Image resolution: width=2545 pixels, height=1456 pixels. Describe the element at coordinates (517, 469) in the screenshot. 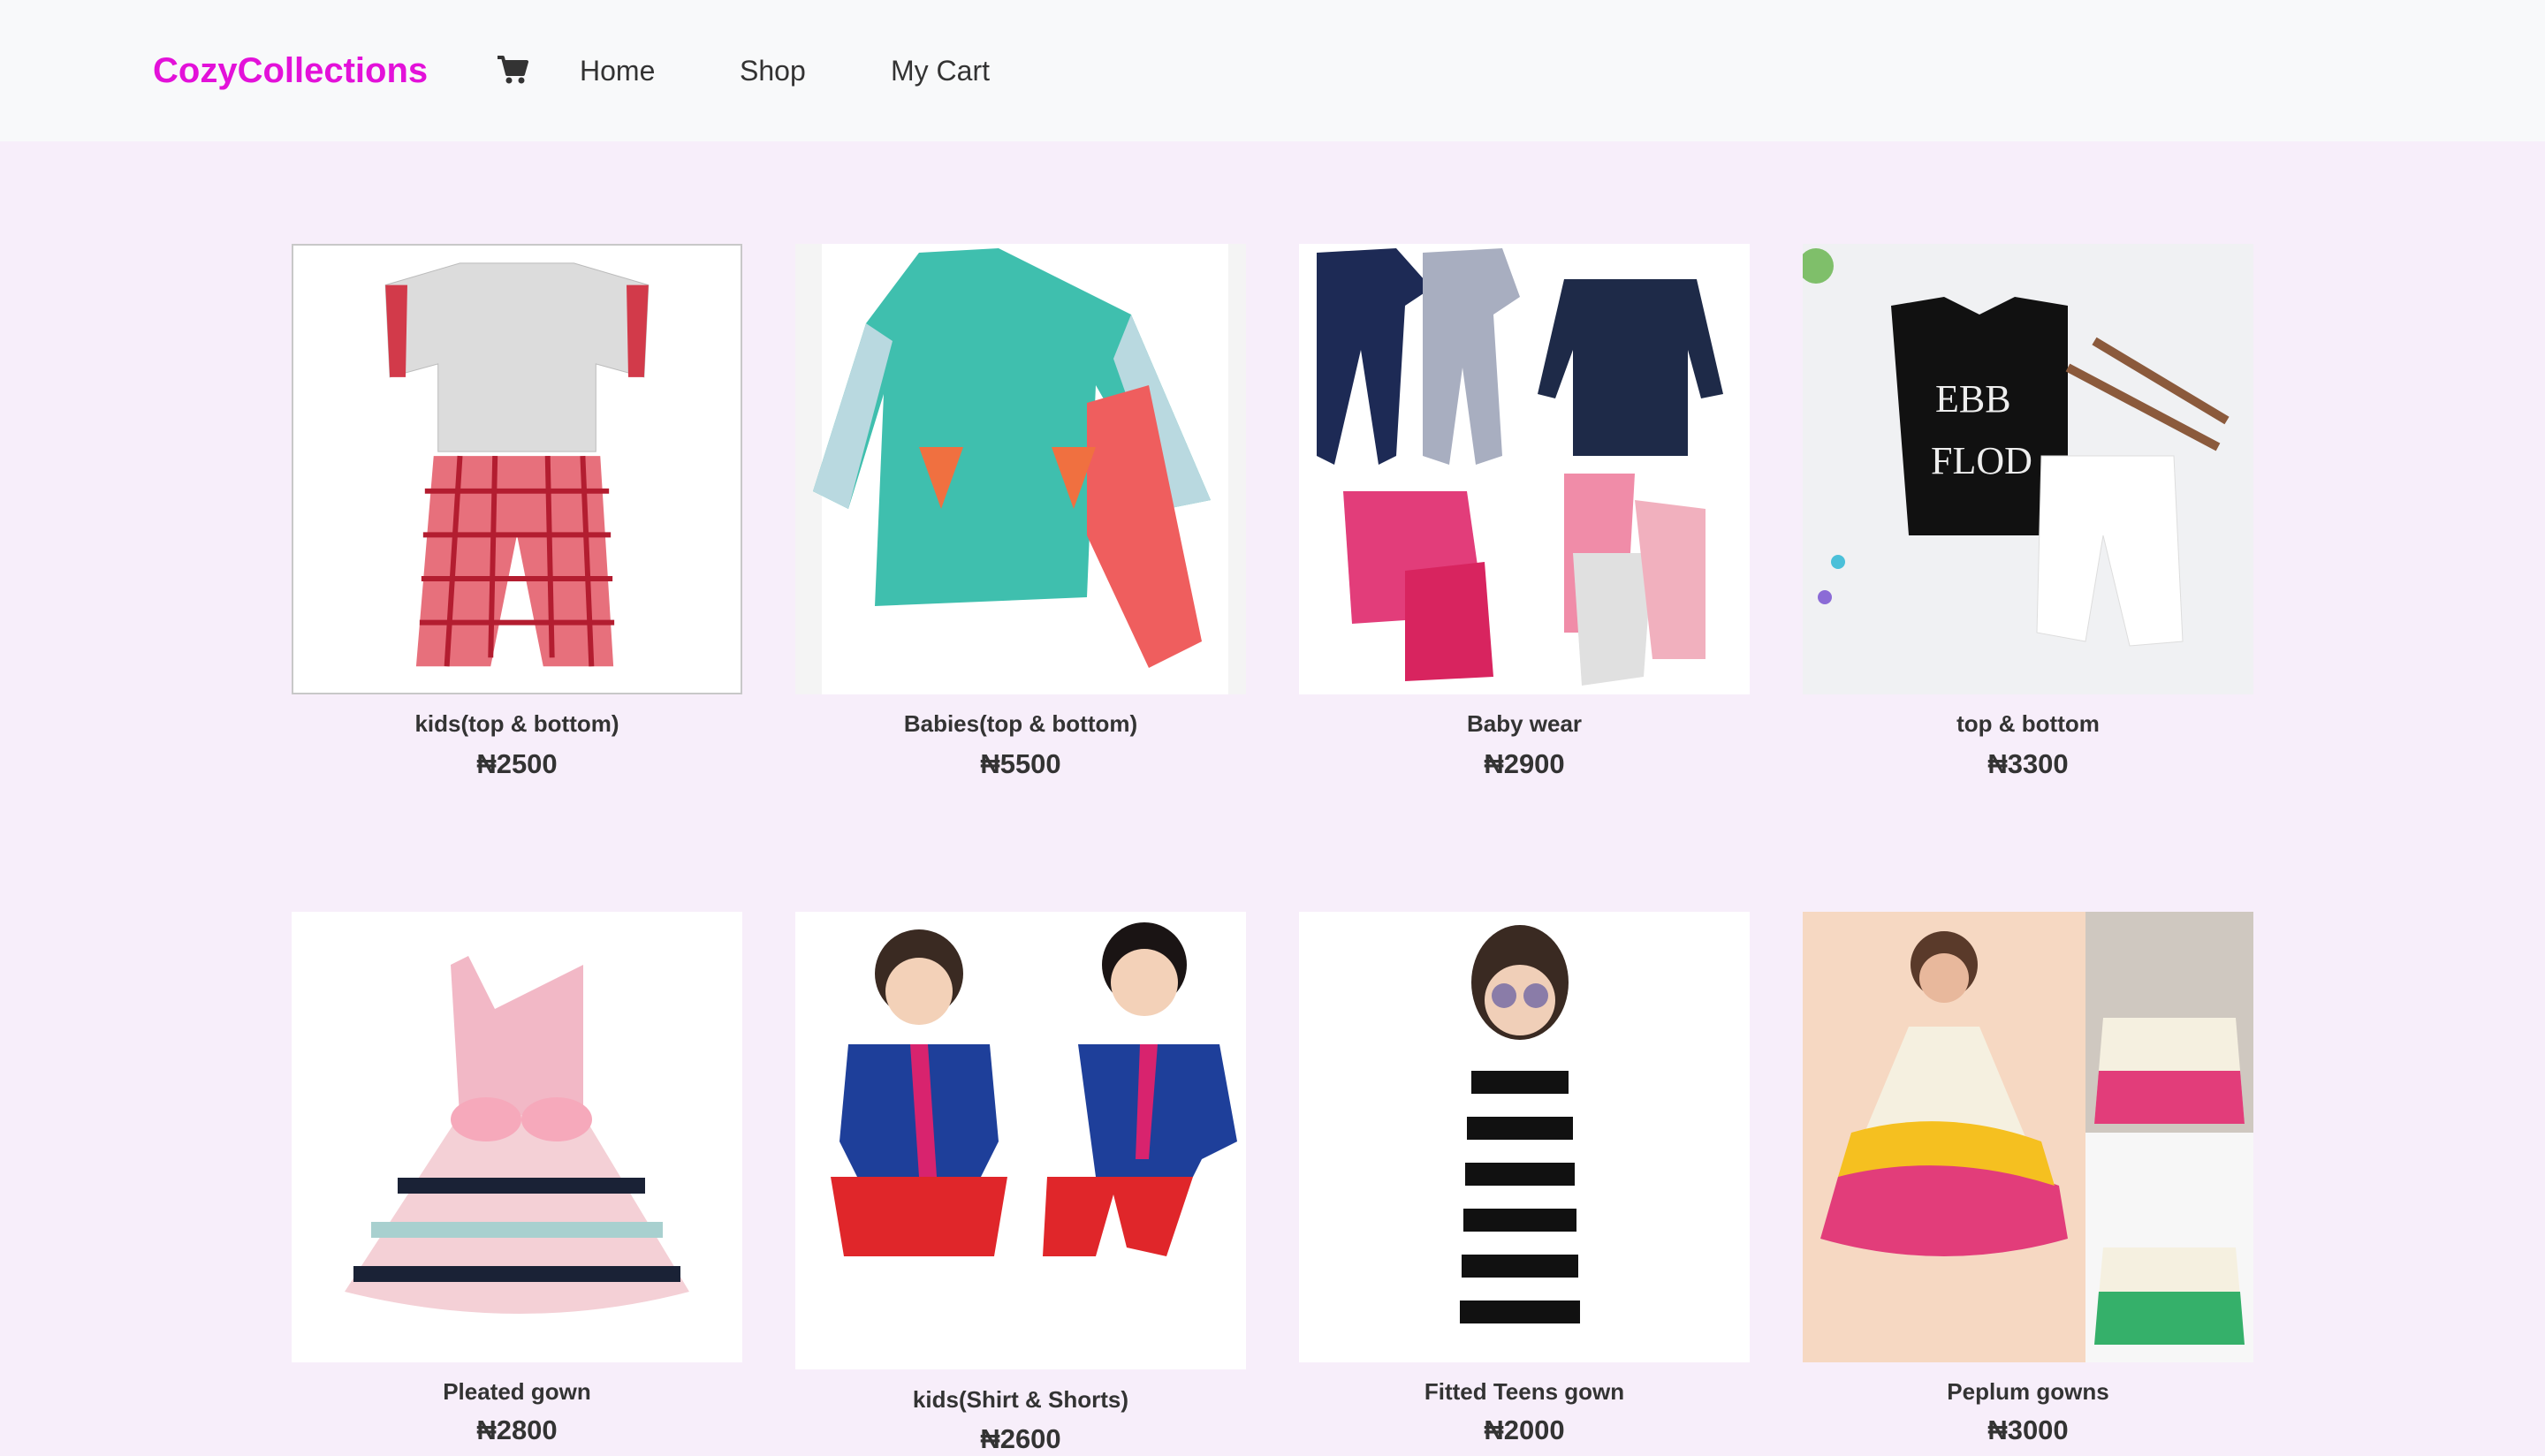

I see `product-image-kids-top-bottom` at that location.